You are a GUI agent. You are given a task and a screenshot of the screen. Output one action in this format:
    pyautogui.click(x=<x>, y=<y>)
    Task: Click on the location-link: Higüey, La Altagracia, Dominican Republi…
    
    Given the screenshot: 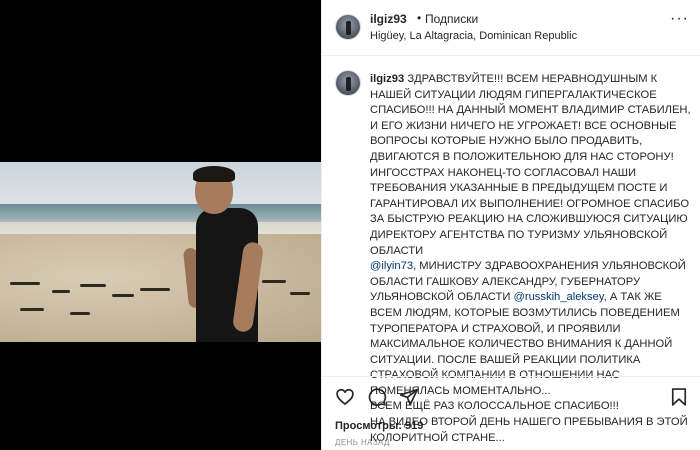 What is the action you would take?
    pyautogui.click(x=473, y=36)
    